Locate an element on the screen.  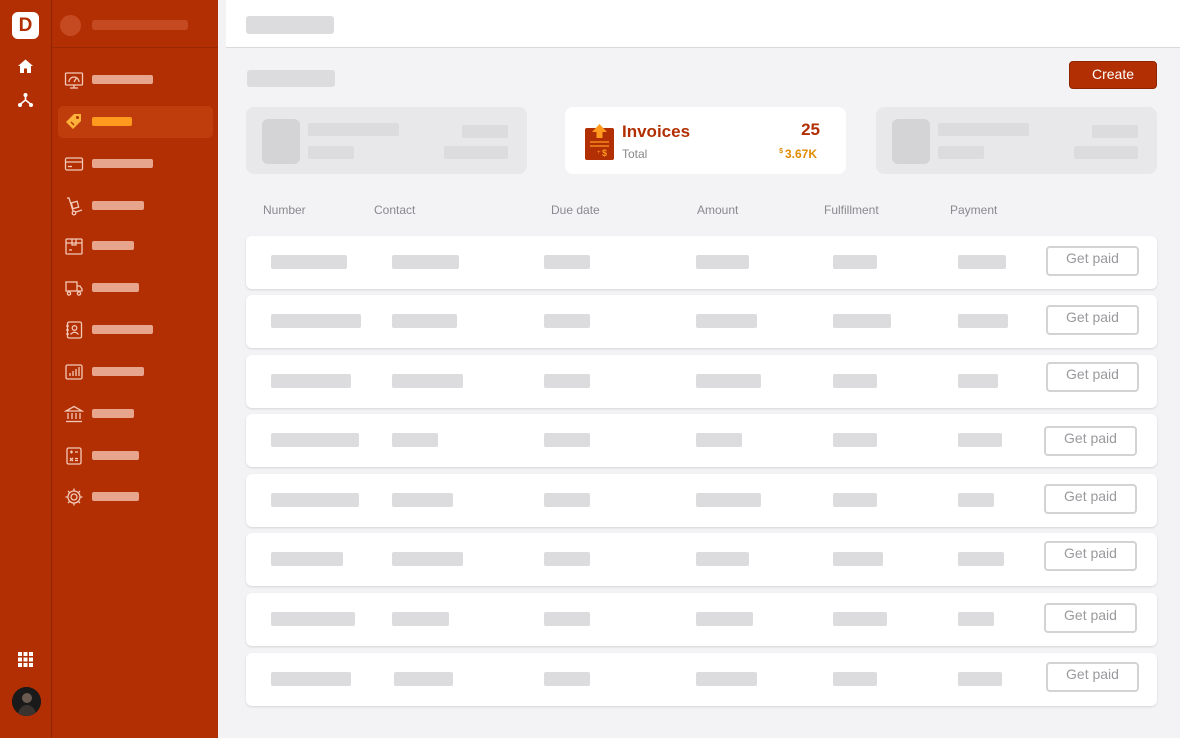
dashboard-icon is located at coordinates (74, 80).